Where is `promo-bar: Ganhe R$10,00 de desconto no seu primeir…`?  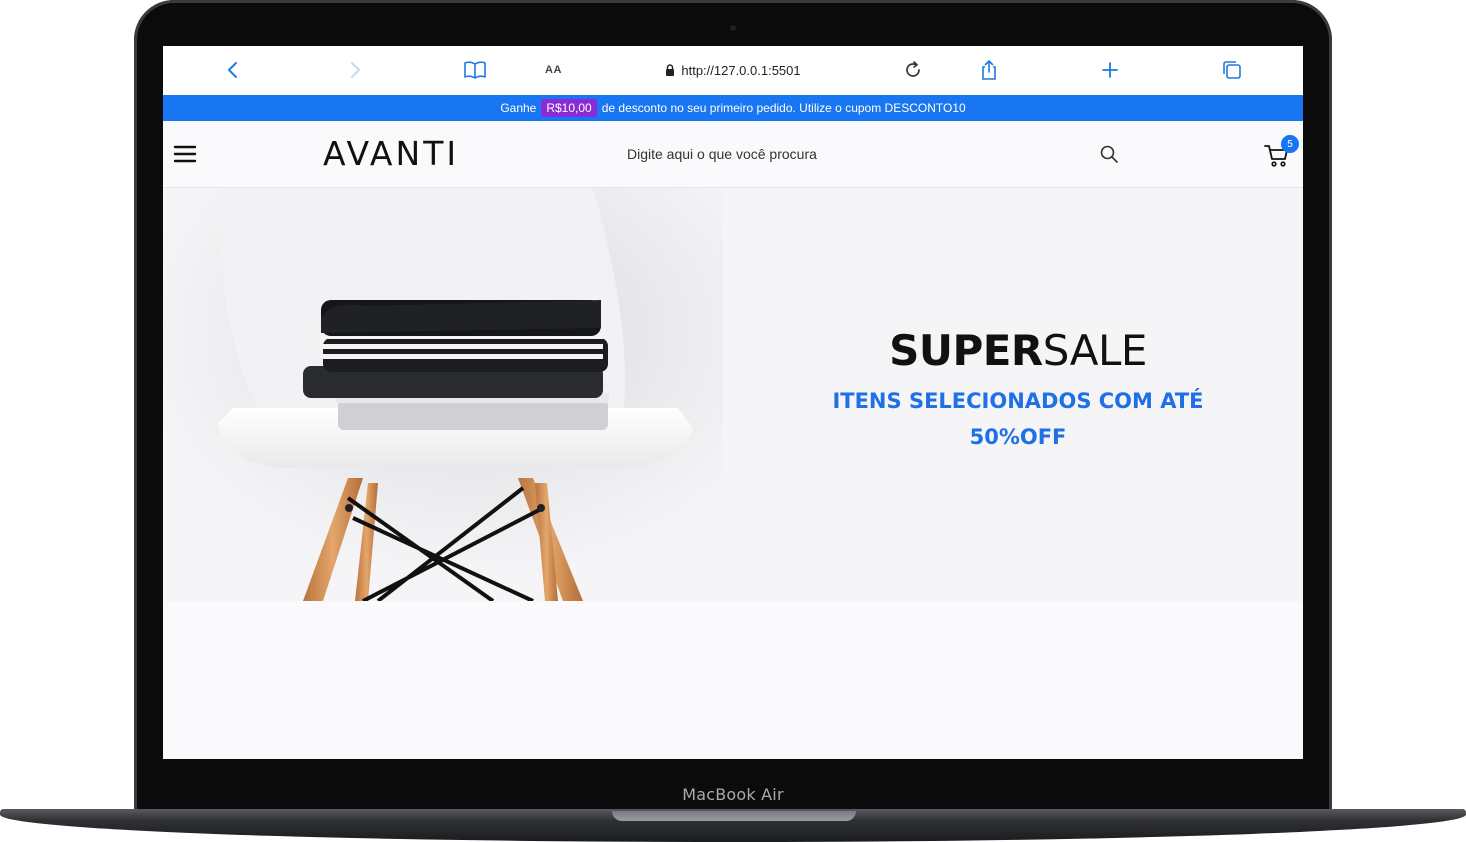
promo-bar: Ganhe R$10,00 de desconto no seu primeir… is located at coordinates (733, 108).